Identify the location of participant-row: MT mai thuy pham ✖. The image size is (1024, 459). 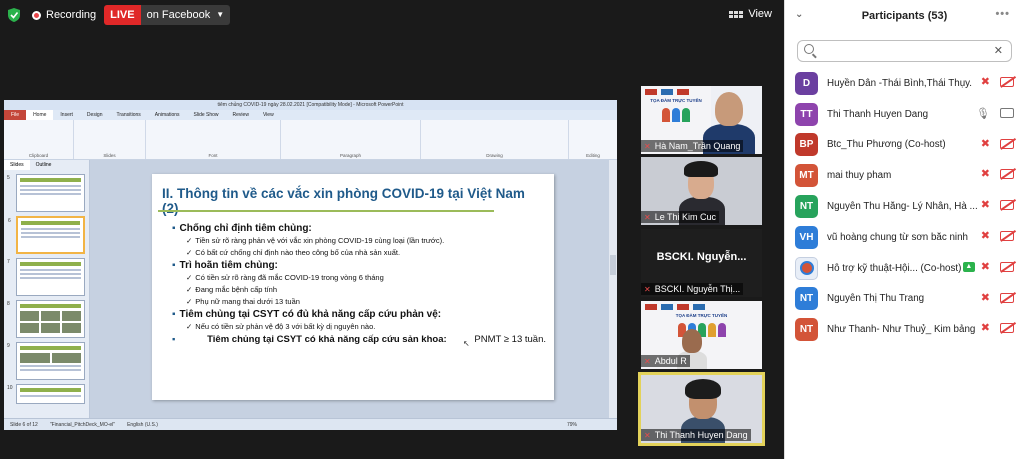
(904, 175).